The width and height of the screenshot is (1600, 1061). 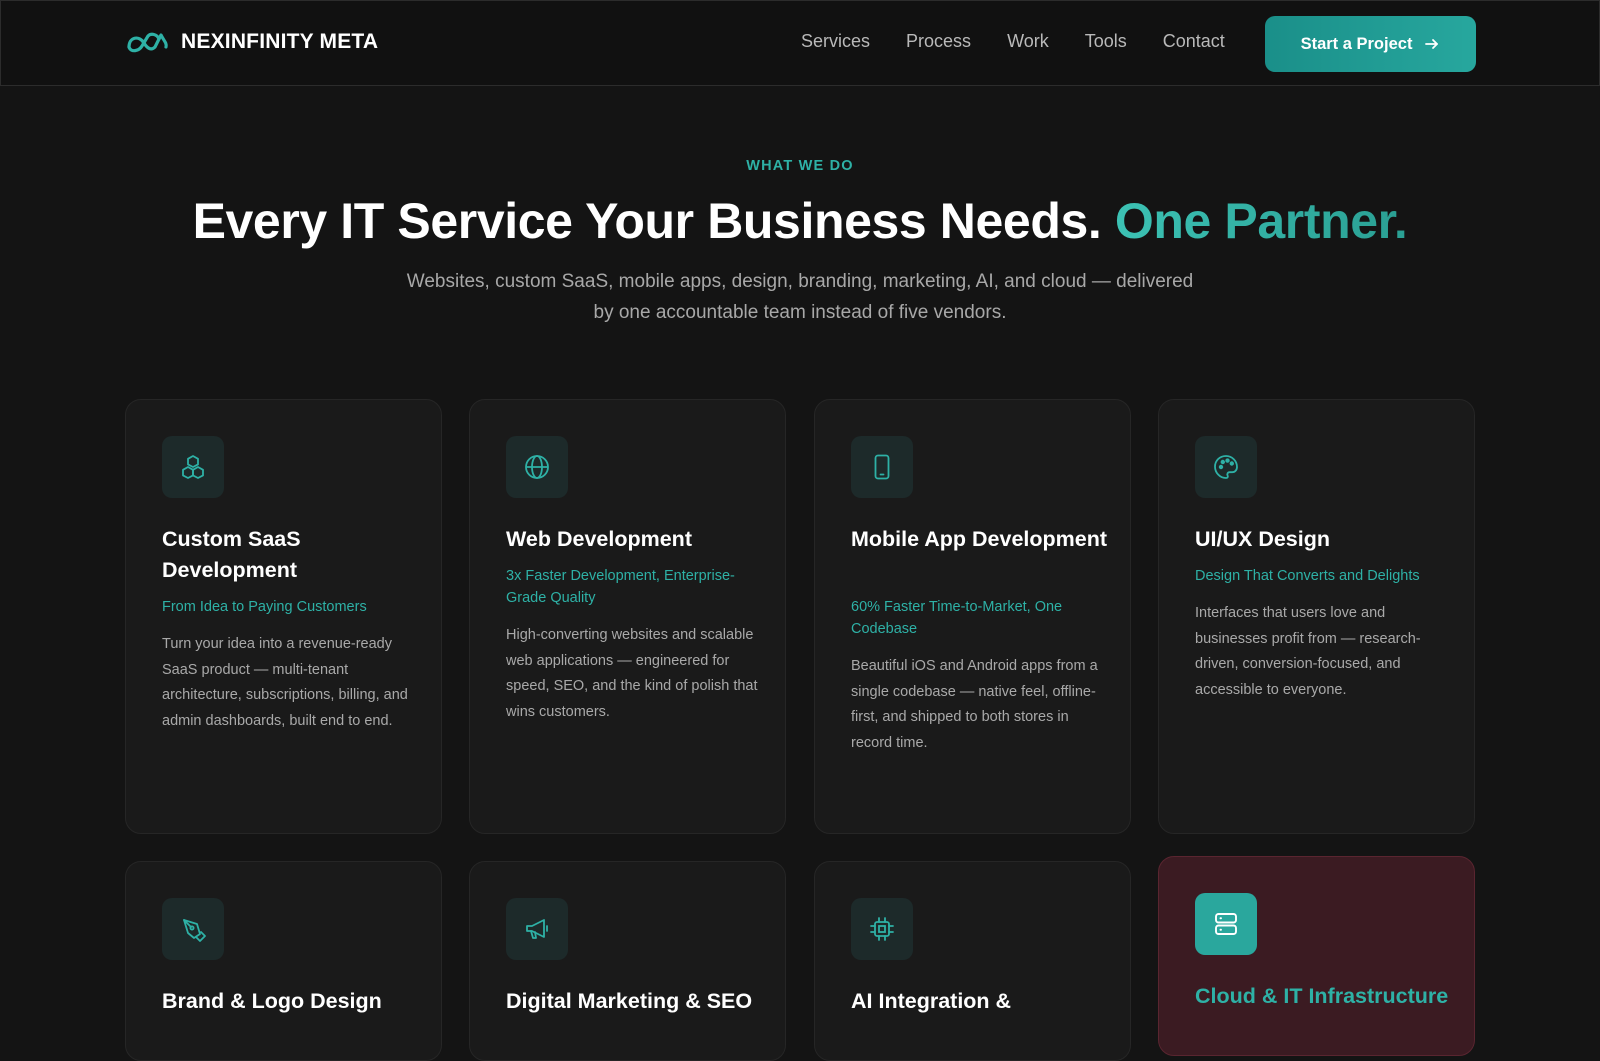 What do you see at coordinates (1316, 956) in the screenshot?
I see `service-card-cloud-infrastructure: Cloud & IT Infrastructure` at bounding box center [1316, 956].